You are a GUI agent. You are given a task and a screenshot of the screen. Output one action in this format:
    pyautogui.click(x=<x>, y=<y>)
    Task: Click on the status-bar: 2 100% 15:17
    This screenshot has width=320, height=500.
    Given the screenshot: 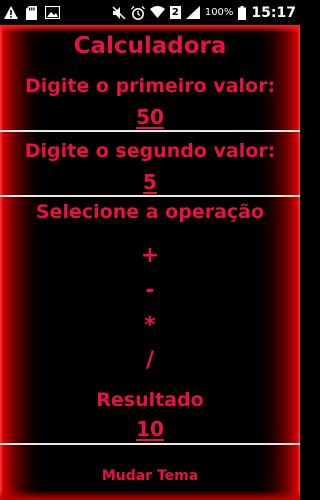 What is the action you would take?
    pyautogui.click(x=150, y=12)
    